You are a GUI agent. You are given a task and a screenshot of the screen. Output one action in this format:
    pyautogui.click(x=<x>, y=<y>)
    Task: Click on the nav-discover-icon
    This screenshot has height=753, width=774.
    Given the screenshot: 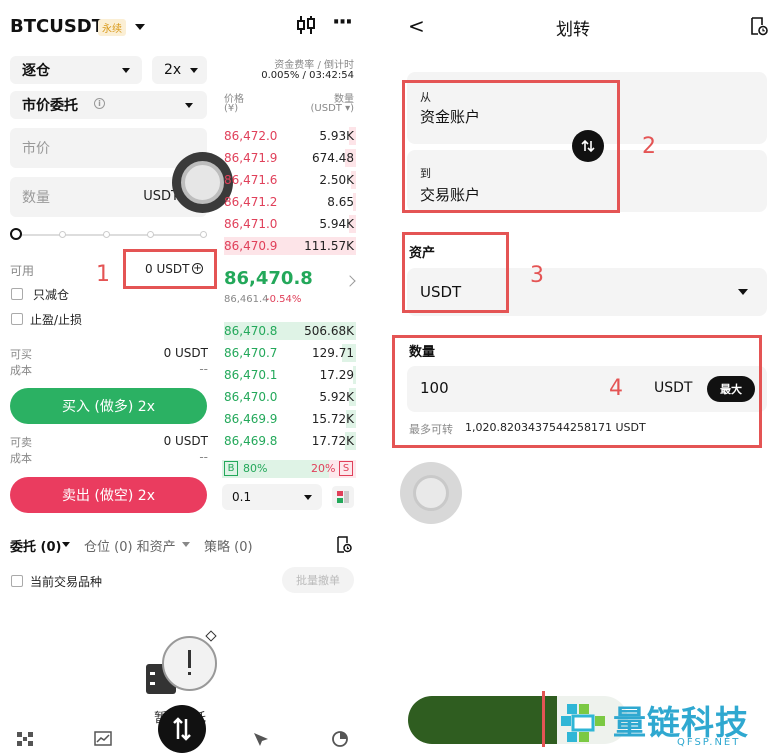 What is the action you would take?
    pyautogui.click(x=261, y=739)
    